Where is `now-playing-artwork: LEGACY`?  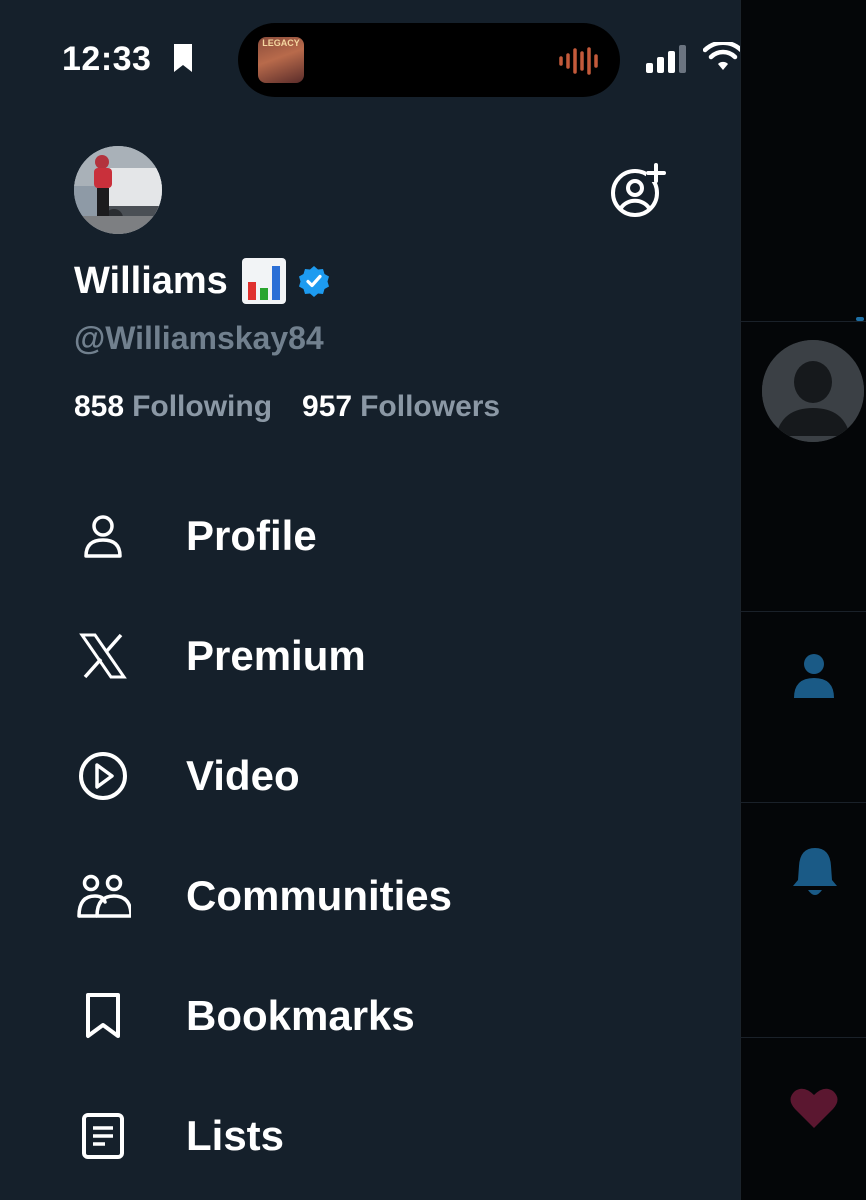 now-playing-artwork: LEGACY is located at coordinates (281, 60).